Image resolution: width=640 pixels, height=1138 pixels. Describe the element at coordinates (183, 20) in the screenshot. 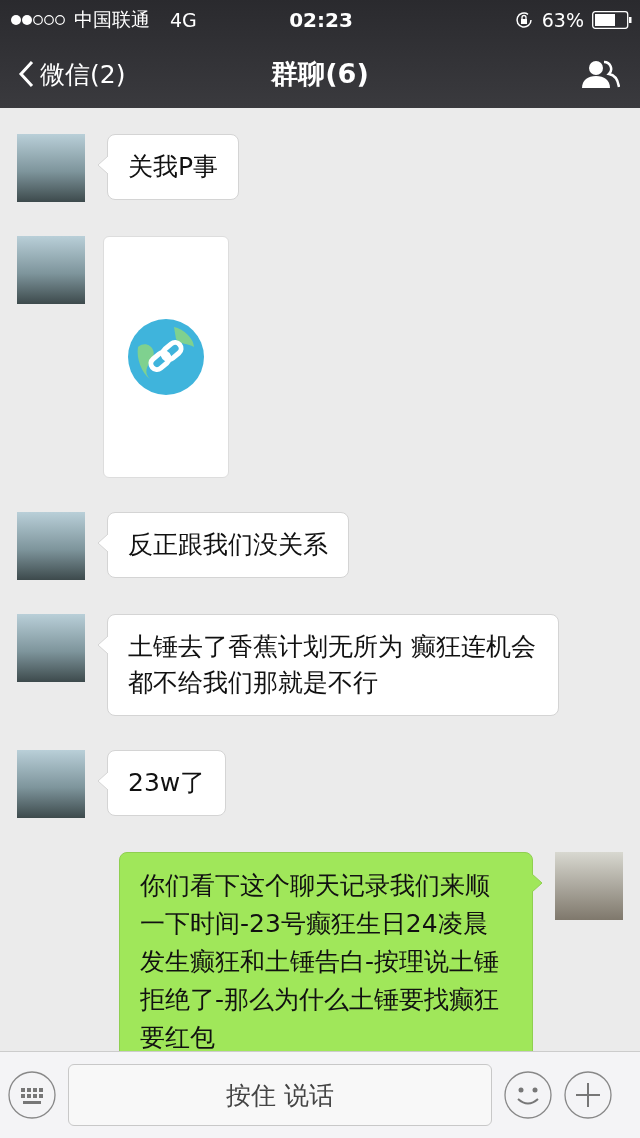

I see `network-type: 4G` at that location.